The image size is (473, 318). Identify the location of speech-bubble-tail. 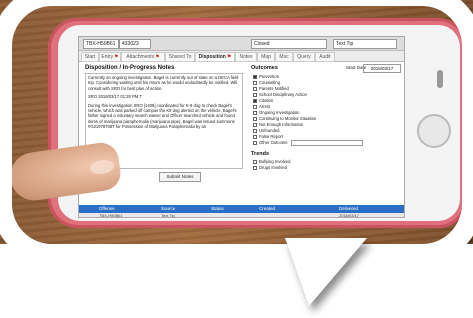
(326, 272).